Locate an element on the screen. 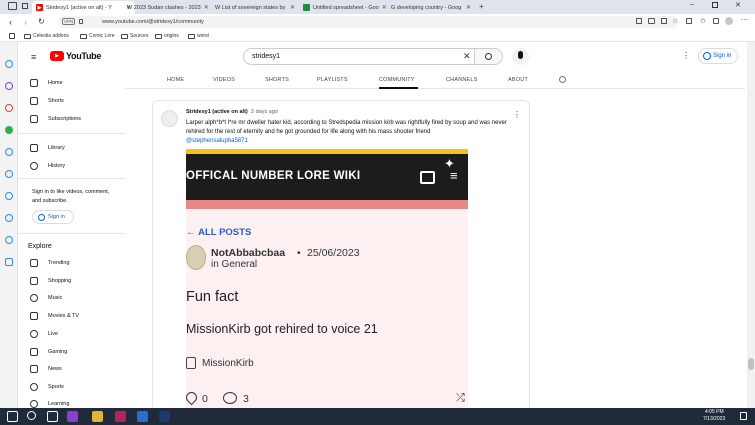  task-view-icon is located at coordinates (52, 416).